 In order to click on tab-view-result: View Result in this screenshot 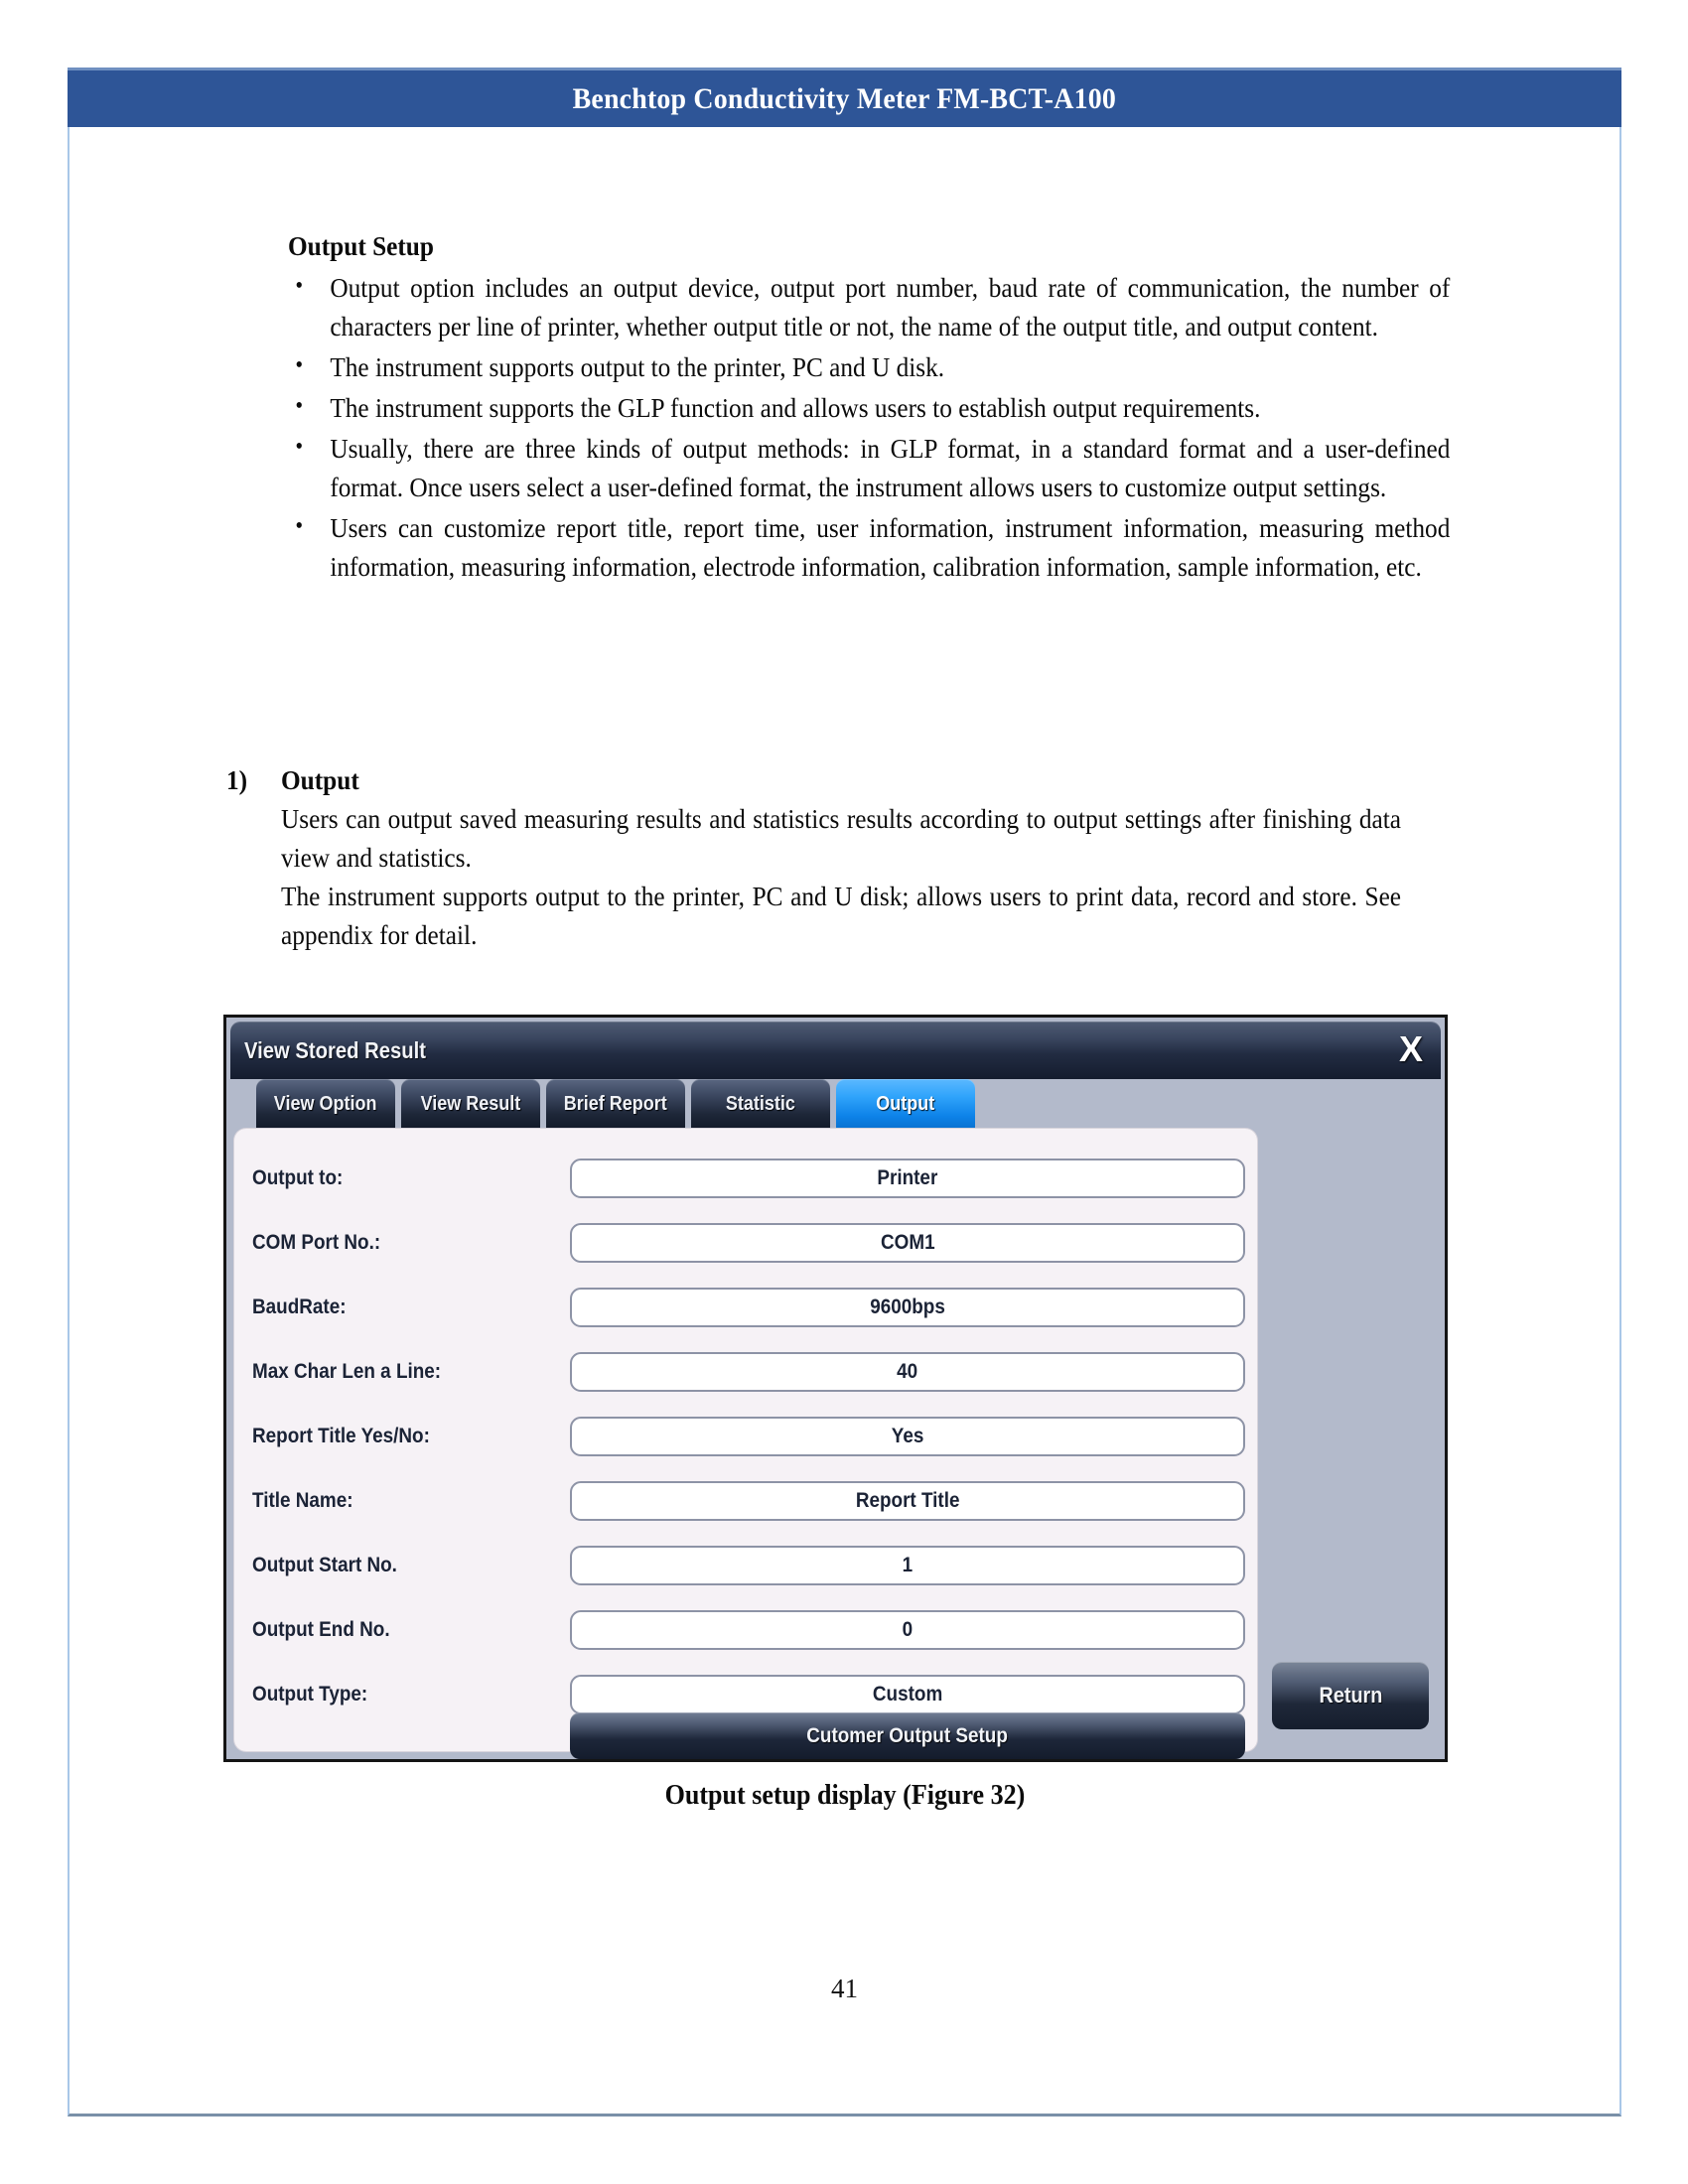, I will do `click(470, 1104)`.